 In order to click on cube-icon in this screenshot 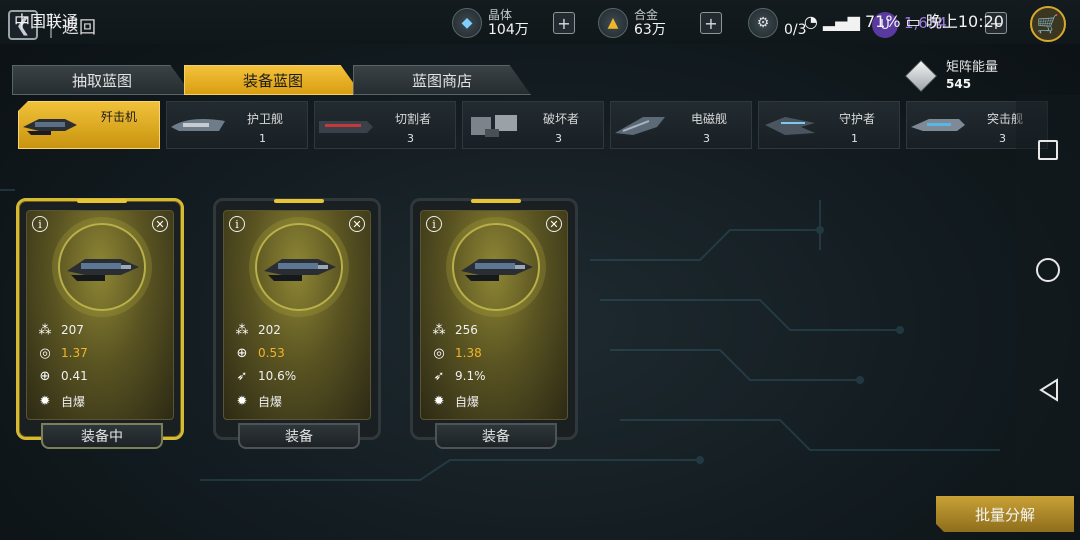, I will do `click(921, 76)`.